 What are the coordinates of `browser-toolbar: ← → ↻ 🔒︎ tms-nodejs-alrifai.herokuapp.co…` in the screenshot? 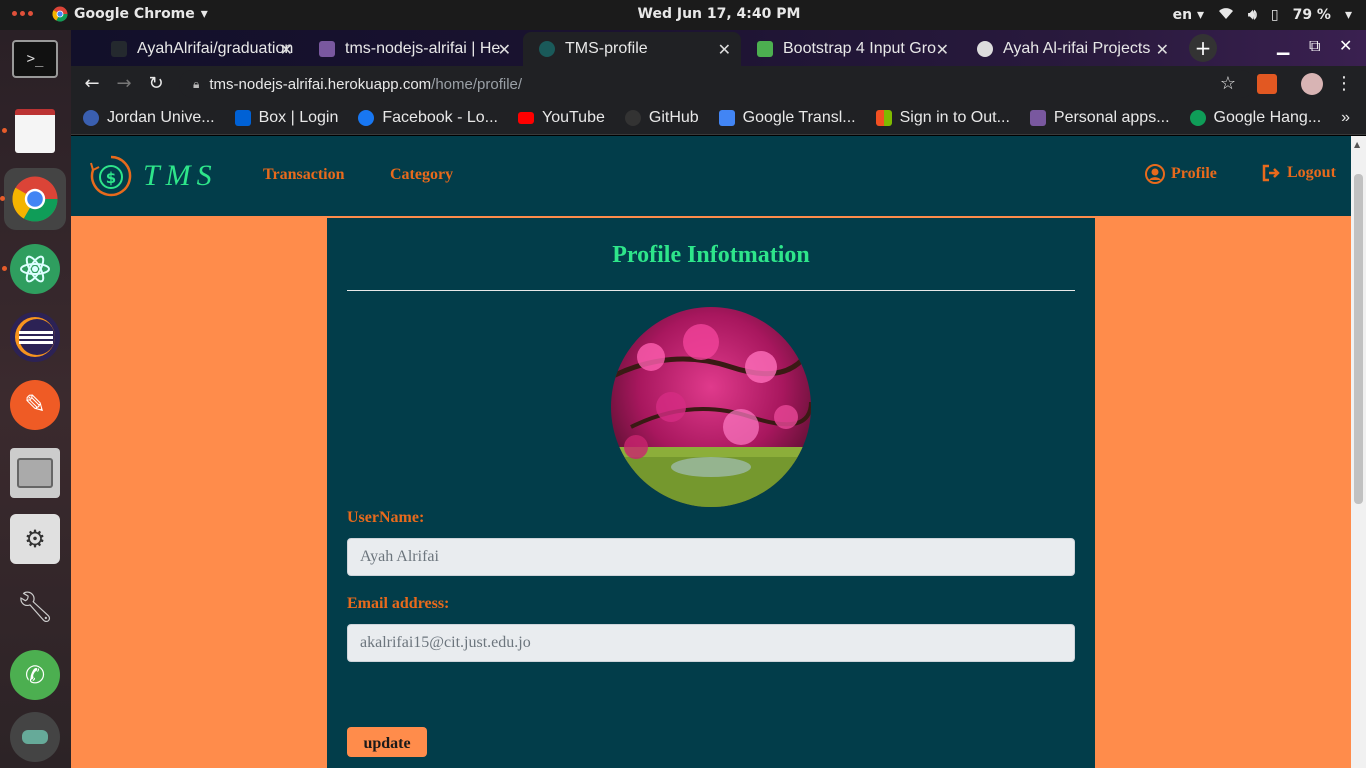 It's located at (718, 84).